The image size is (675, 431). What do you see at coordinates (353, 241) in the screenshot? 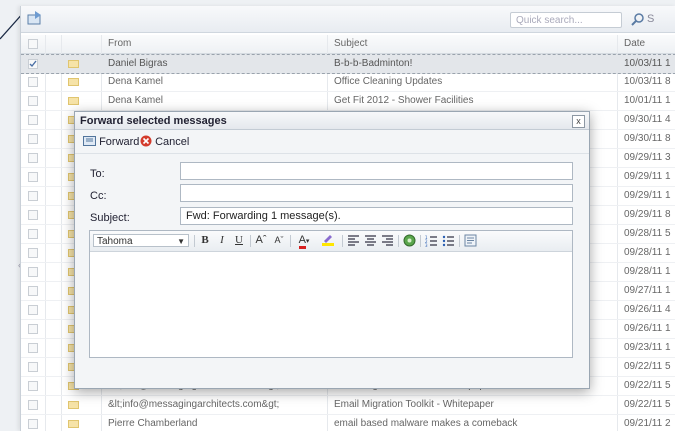
I see `align-left-icon` at bounding box center [353, 241].